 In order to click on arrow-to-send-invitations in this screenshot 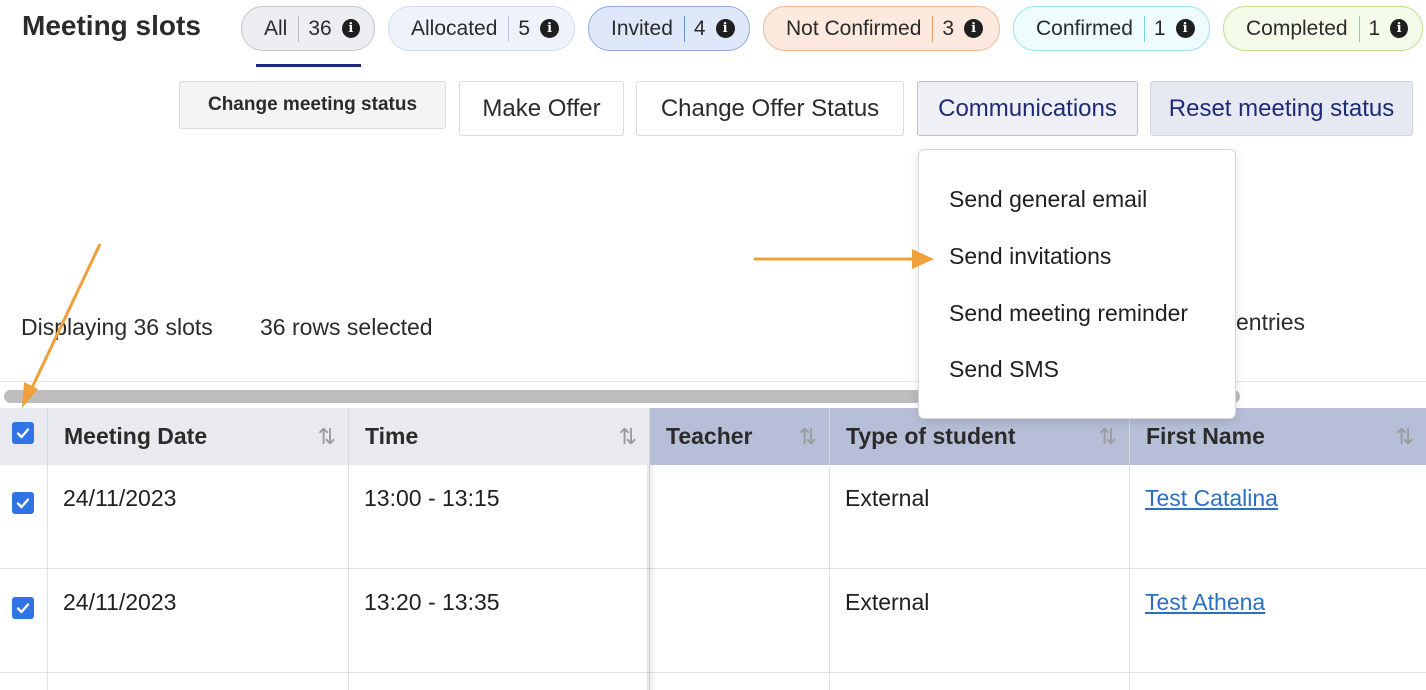, I will do `click(844, 259)`.